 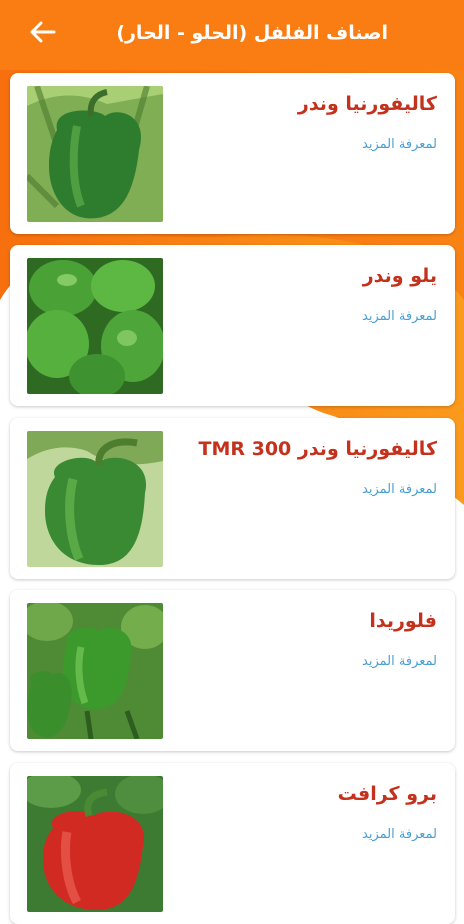 I want to click on arrow-left-icon, so click(x=43, y=32).